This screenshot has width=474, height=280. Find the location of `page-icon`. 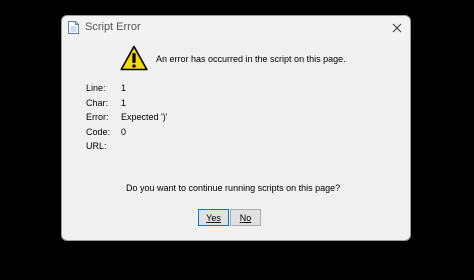

page-icon is located at coordinates (73, 27).